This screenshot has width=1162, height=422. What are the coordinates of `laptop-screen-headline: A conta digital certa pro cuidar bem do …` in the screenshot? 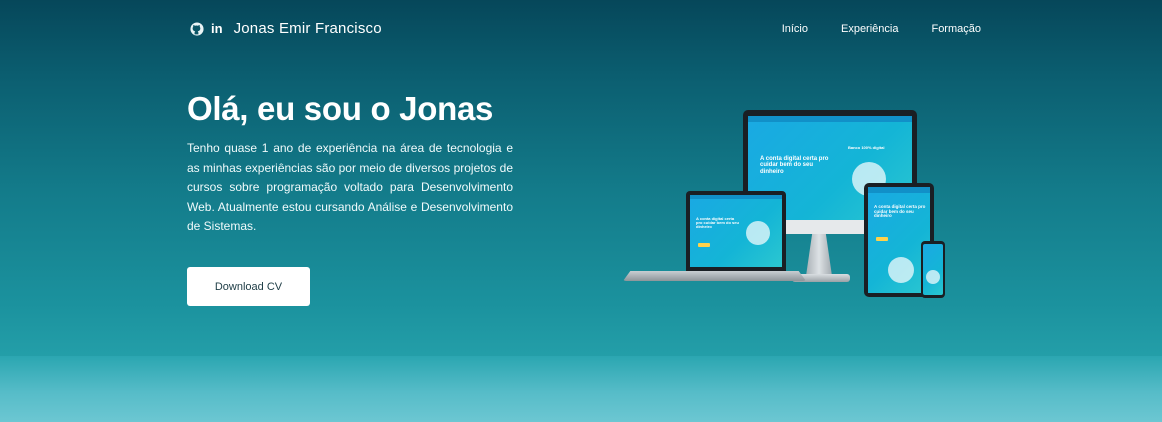 It's located at (717, 223).